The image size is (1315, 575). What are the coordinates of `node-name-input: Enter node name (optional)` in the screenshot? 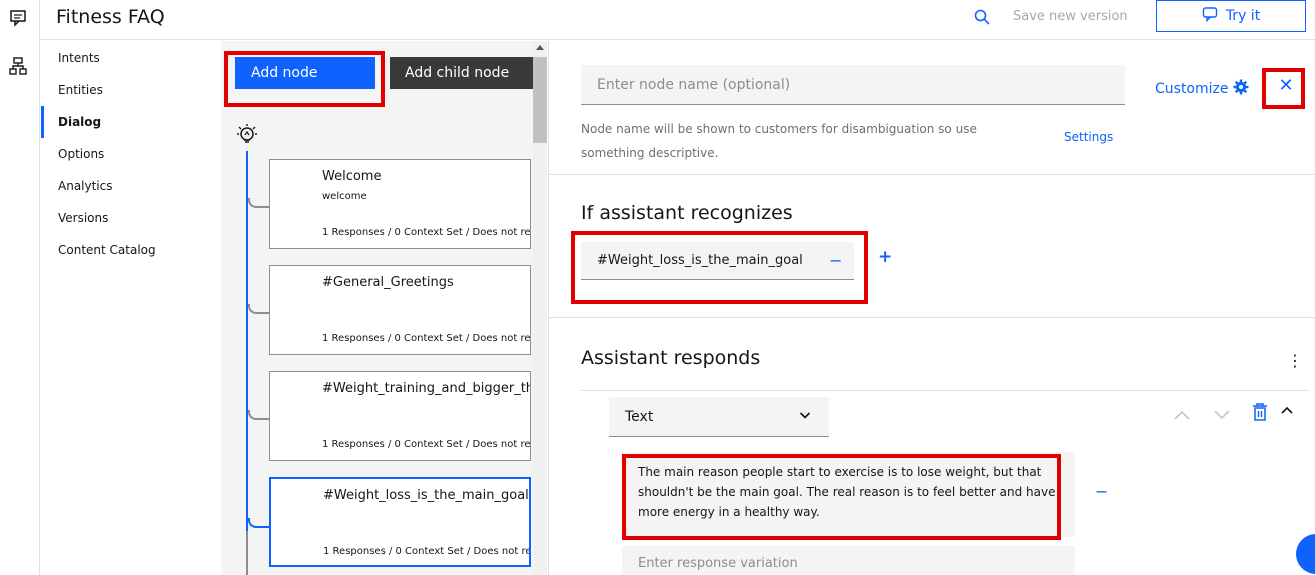 It's located at (853, 85).